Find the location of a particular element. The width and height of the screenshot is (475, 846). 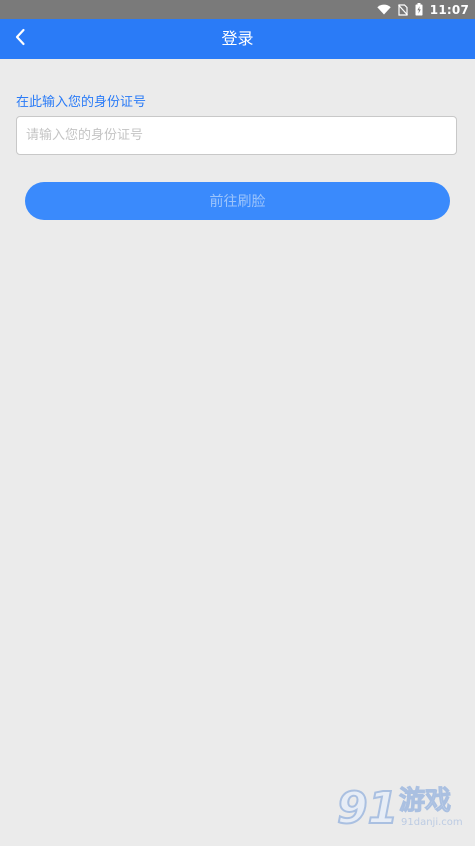

status-time: 11:07 is located at coordinates (449, 9).